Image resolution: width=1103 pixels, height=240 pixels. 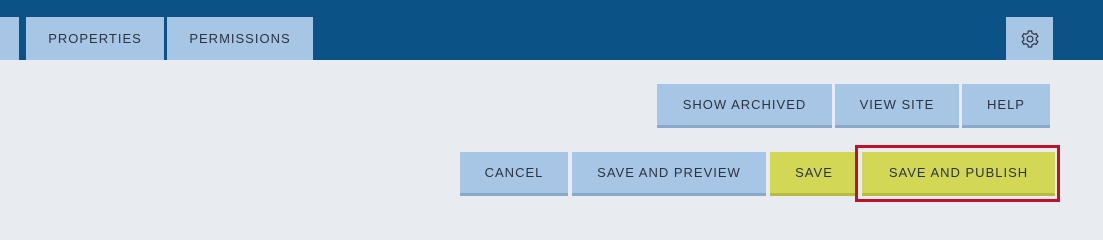 I want to click on gear-icon, so click(x=1030, y=39).